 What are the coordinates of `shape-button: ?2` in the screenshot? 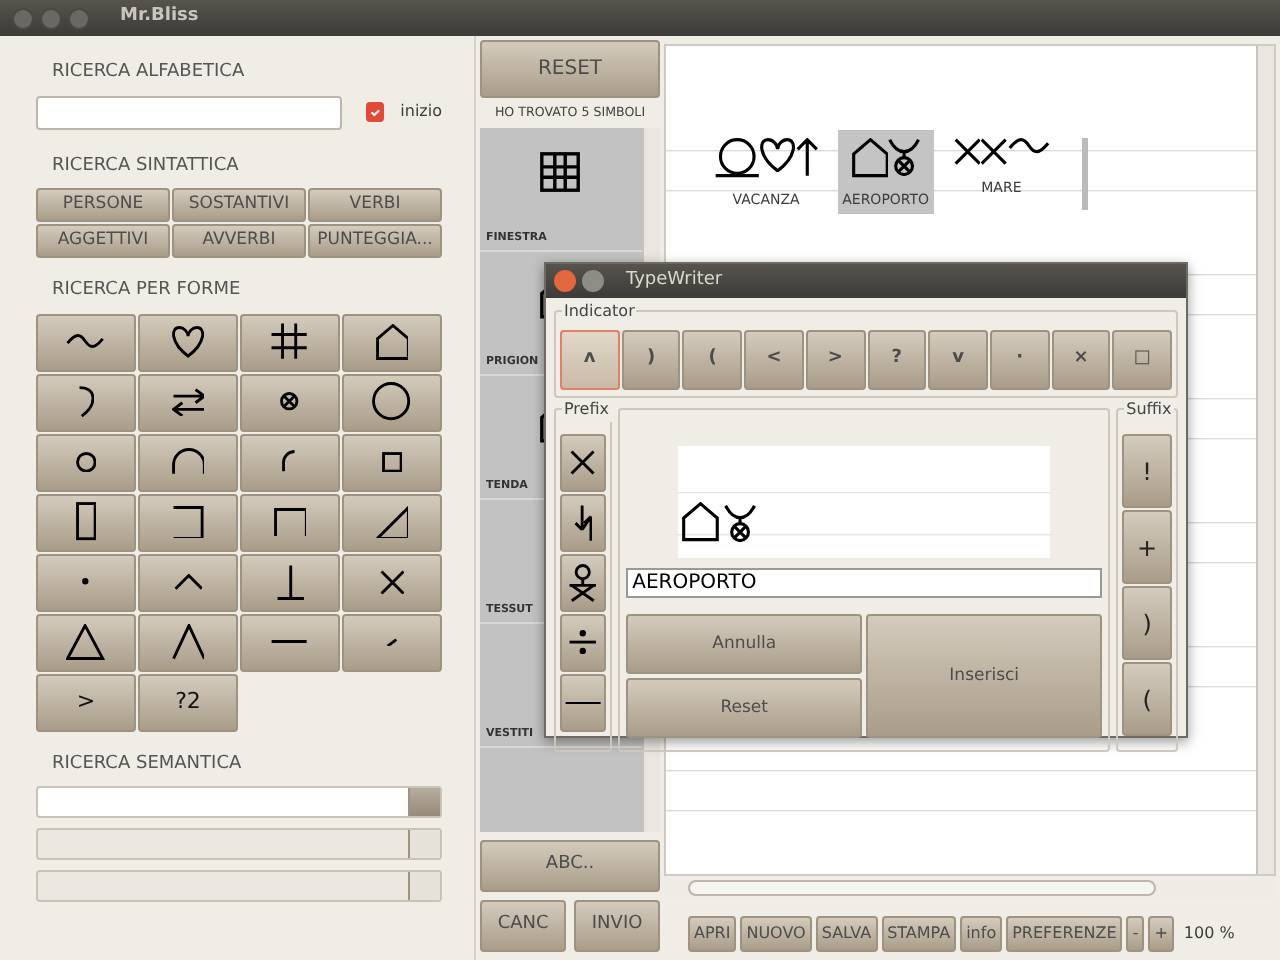 It's located at (188, 702).